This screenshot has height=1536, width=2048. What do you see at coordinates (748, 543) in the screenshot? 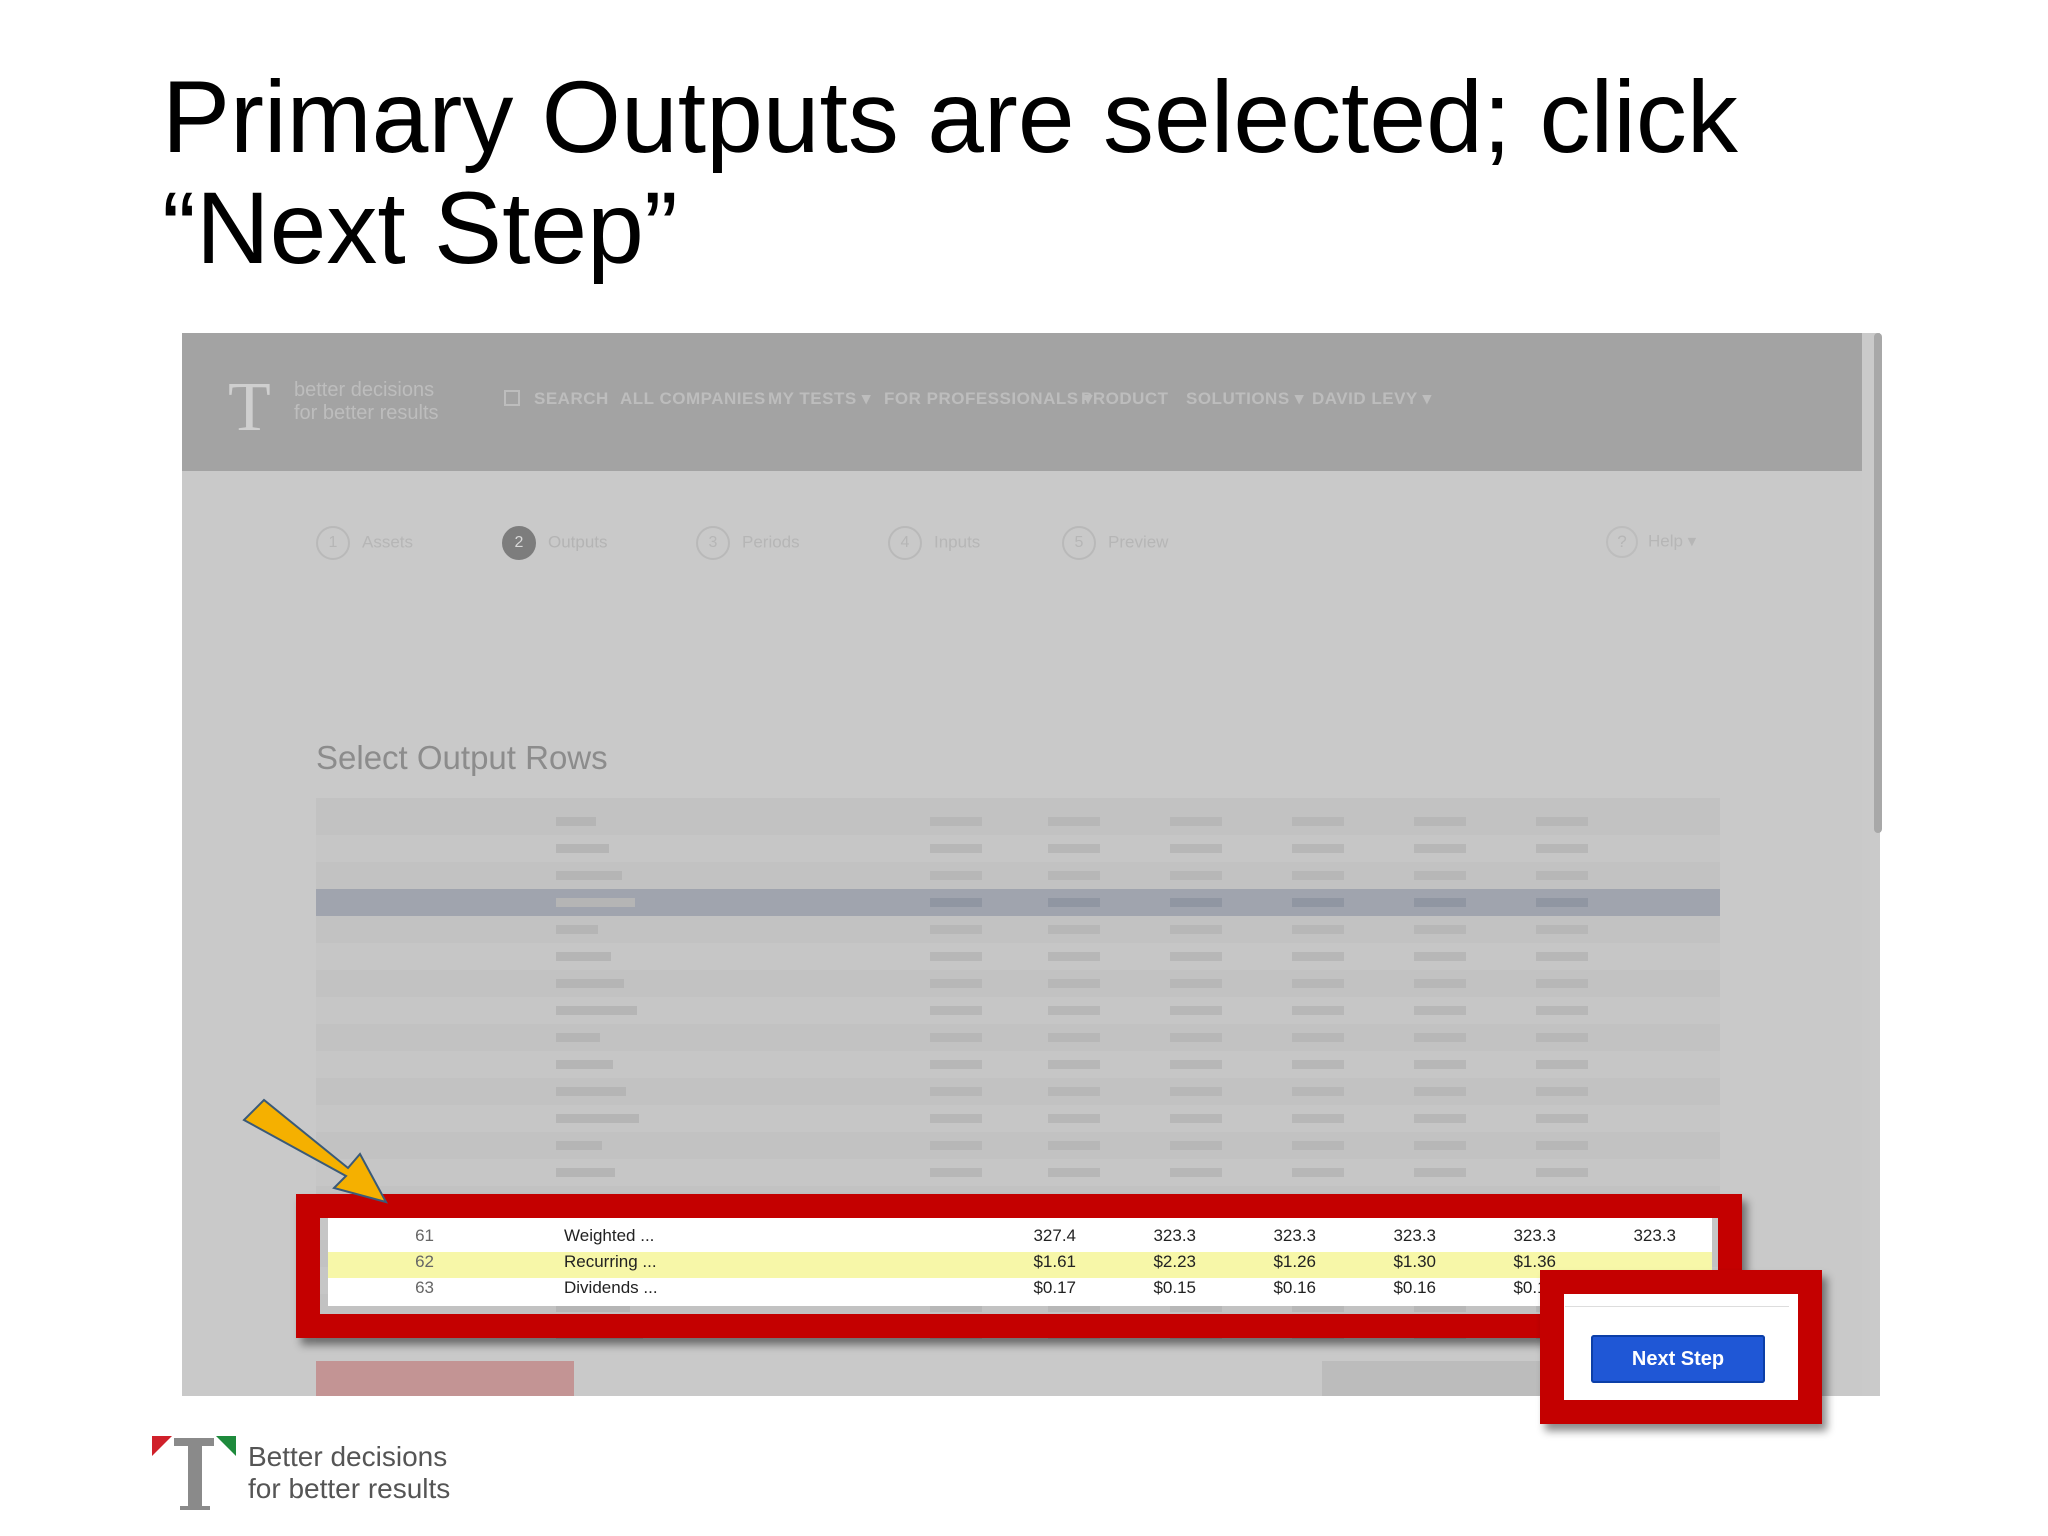
I see `step-periods: 3 Periods` at bounding box center [748, 543].